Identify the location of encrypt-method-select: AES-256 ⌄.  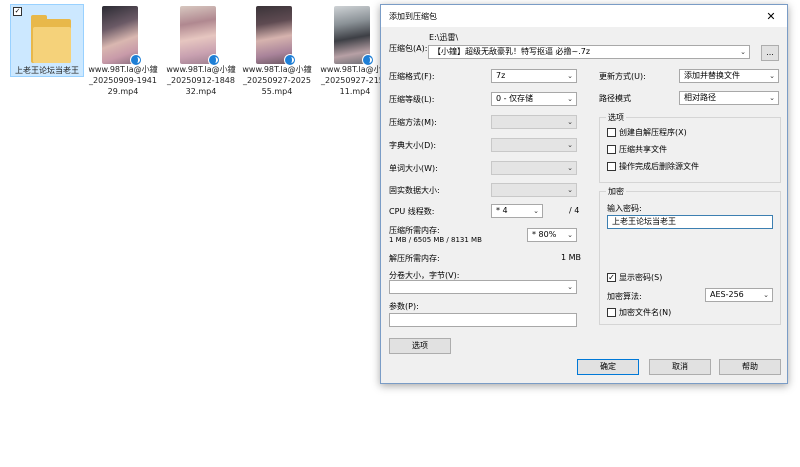
(739, 295).